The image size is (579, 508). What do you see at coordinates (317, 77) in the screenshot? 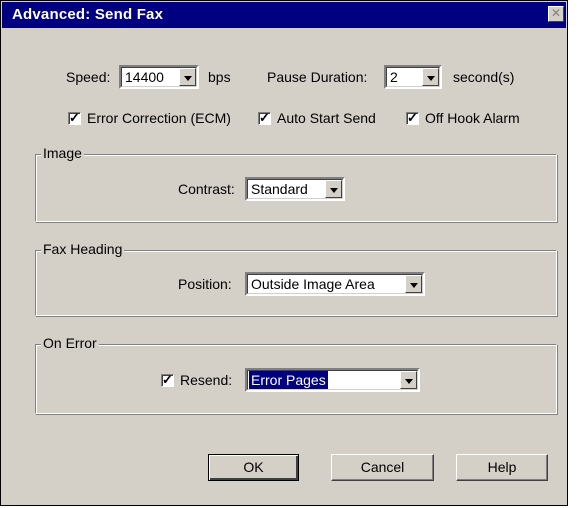
I see `pause-duration-label: Pause Duration:` at bounding box center [317, 77].